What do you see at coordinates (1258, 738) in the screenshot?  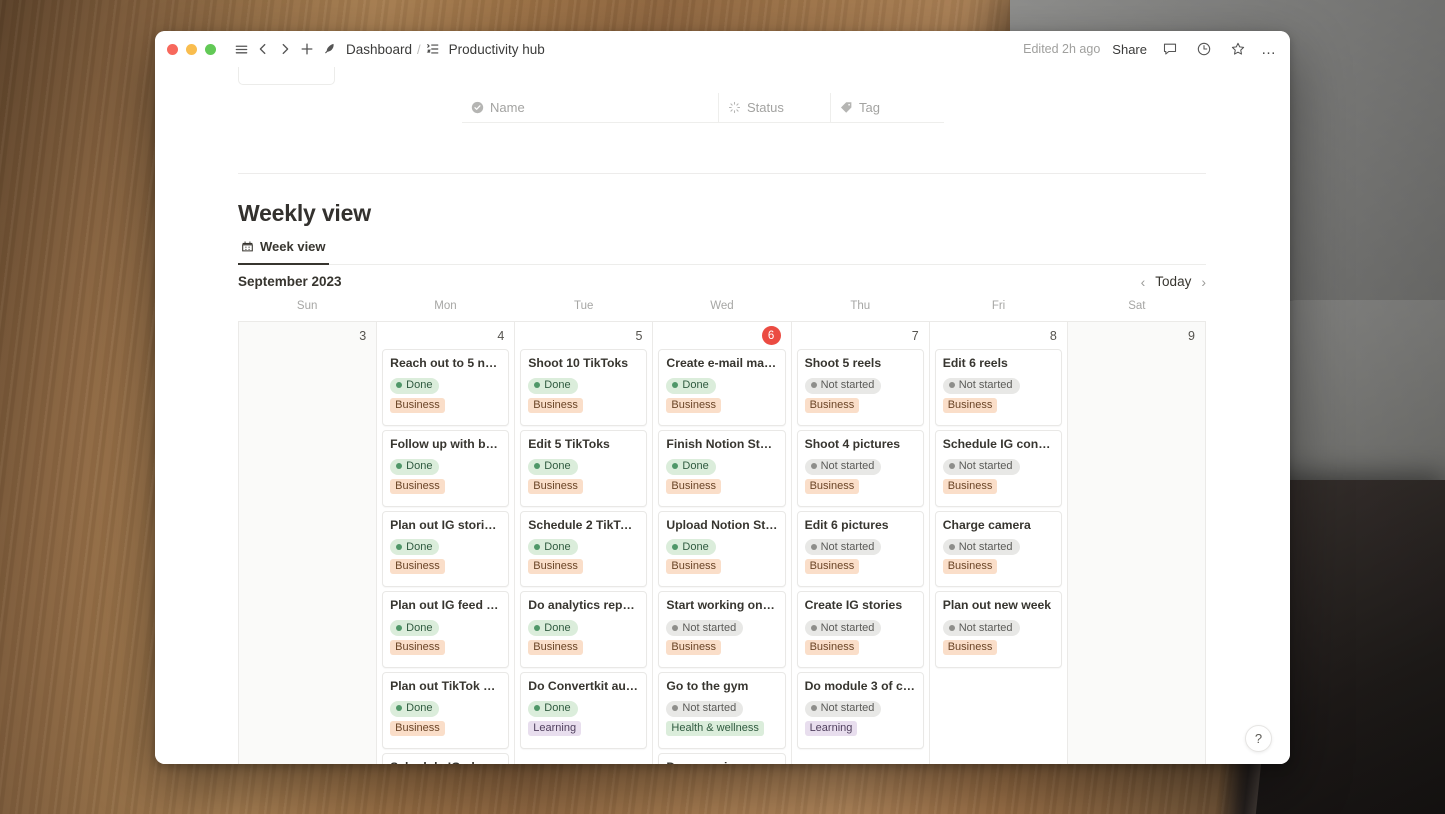 I see `help-button: ?` at bounding box center [1258, 738].